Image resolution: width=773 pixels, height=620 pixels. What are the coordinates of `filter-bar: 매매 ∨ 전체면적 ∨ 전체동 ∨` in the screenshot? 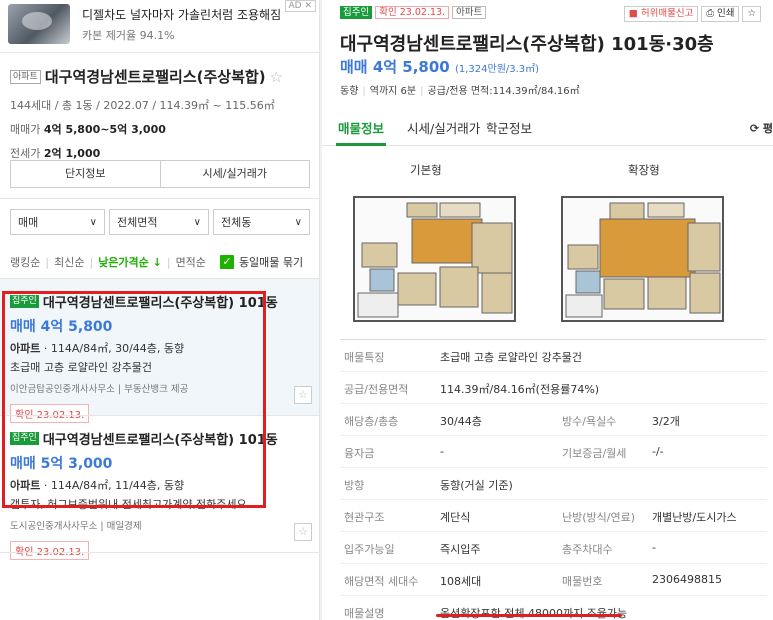 It's located at (160, 222).